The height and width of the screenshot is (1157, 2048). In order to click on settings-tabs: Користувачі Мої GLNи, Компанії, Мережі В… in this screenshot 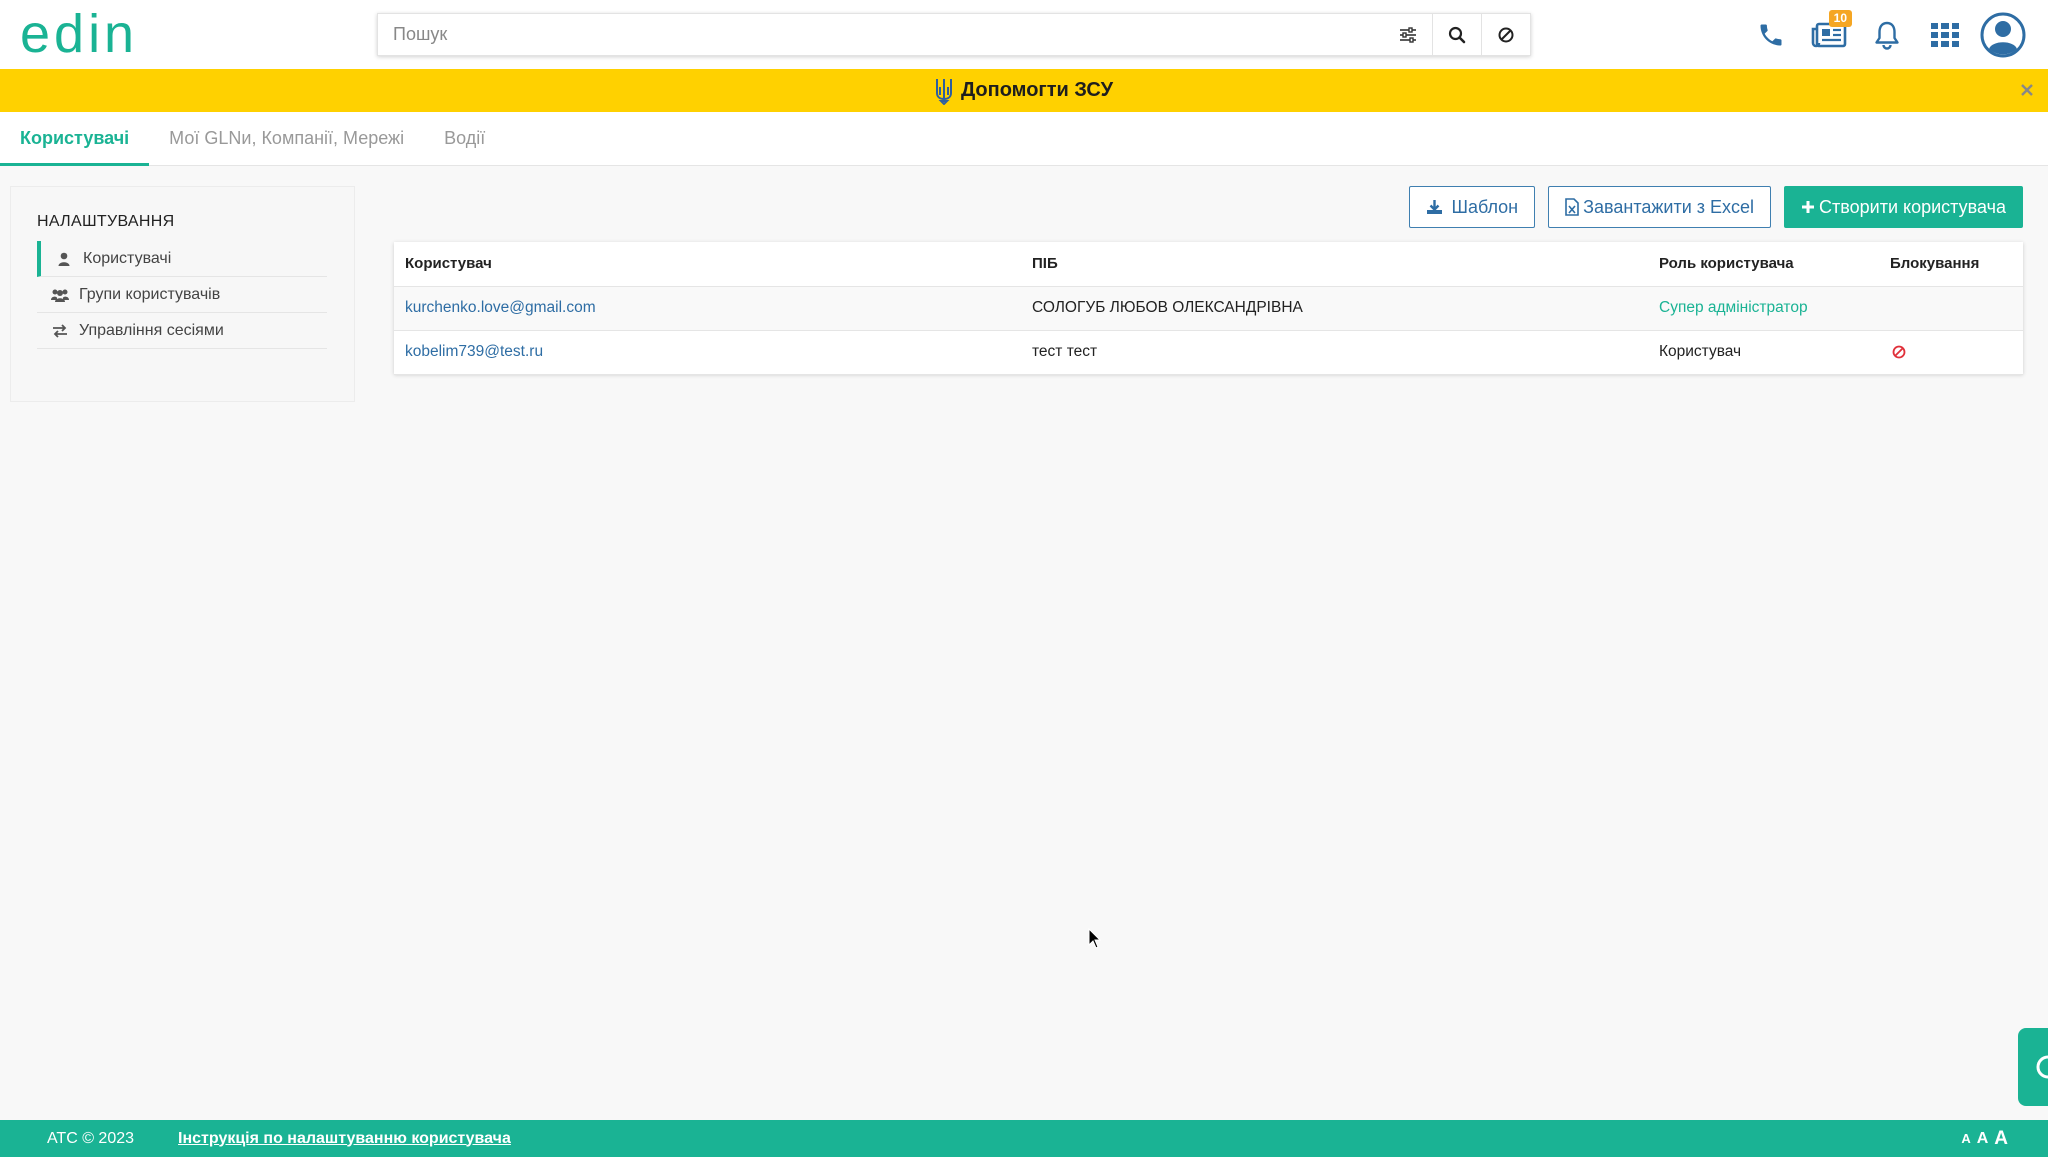, I will do `click(1024, 139)`.